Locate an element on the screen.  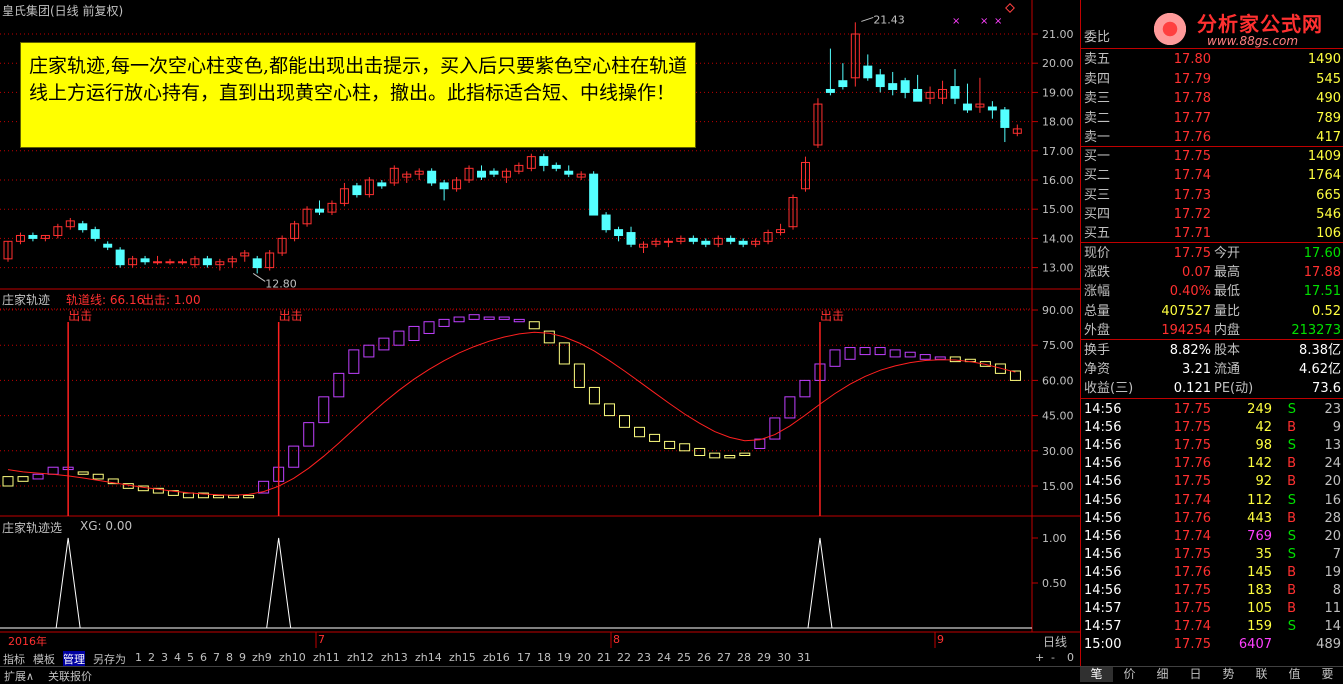
panel-tab-7: 要 is located at coordinates (1327, 674).